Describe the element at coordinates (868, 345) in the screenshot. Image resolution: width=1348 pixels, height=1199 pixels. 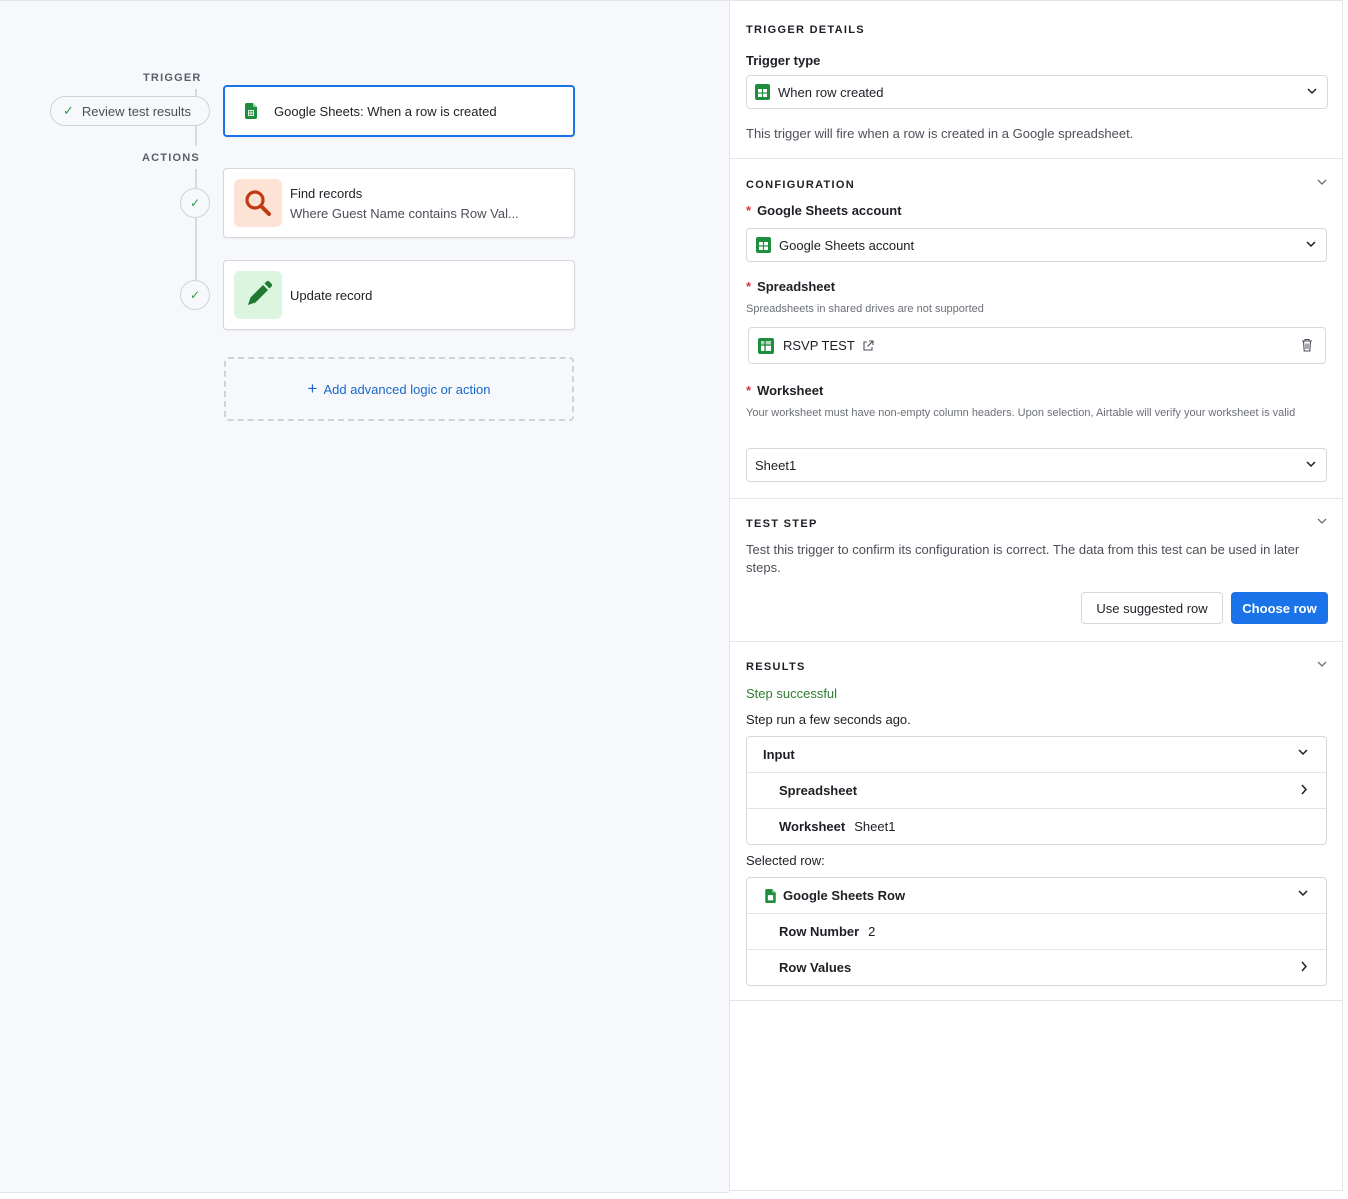
I see `external-link-icon` at that location.